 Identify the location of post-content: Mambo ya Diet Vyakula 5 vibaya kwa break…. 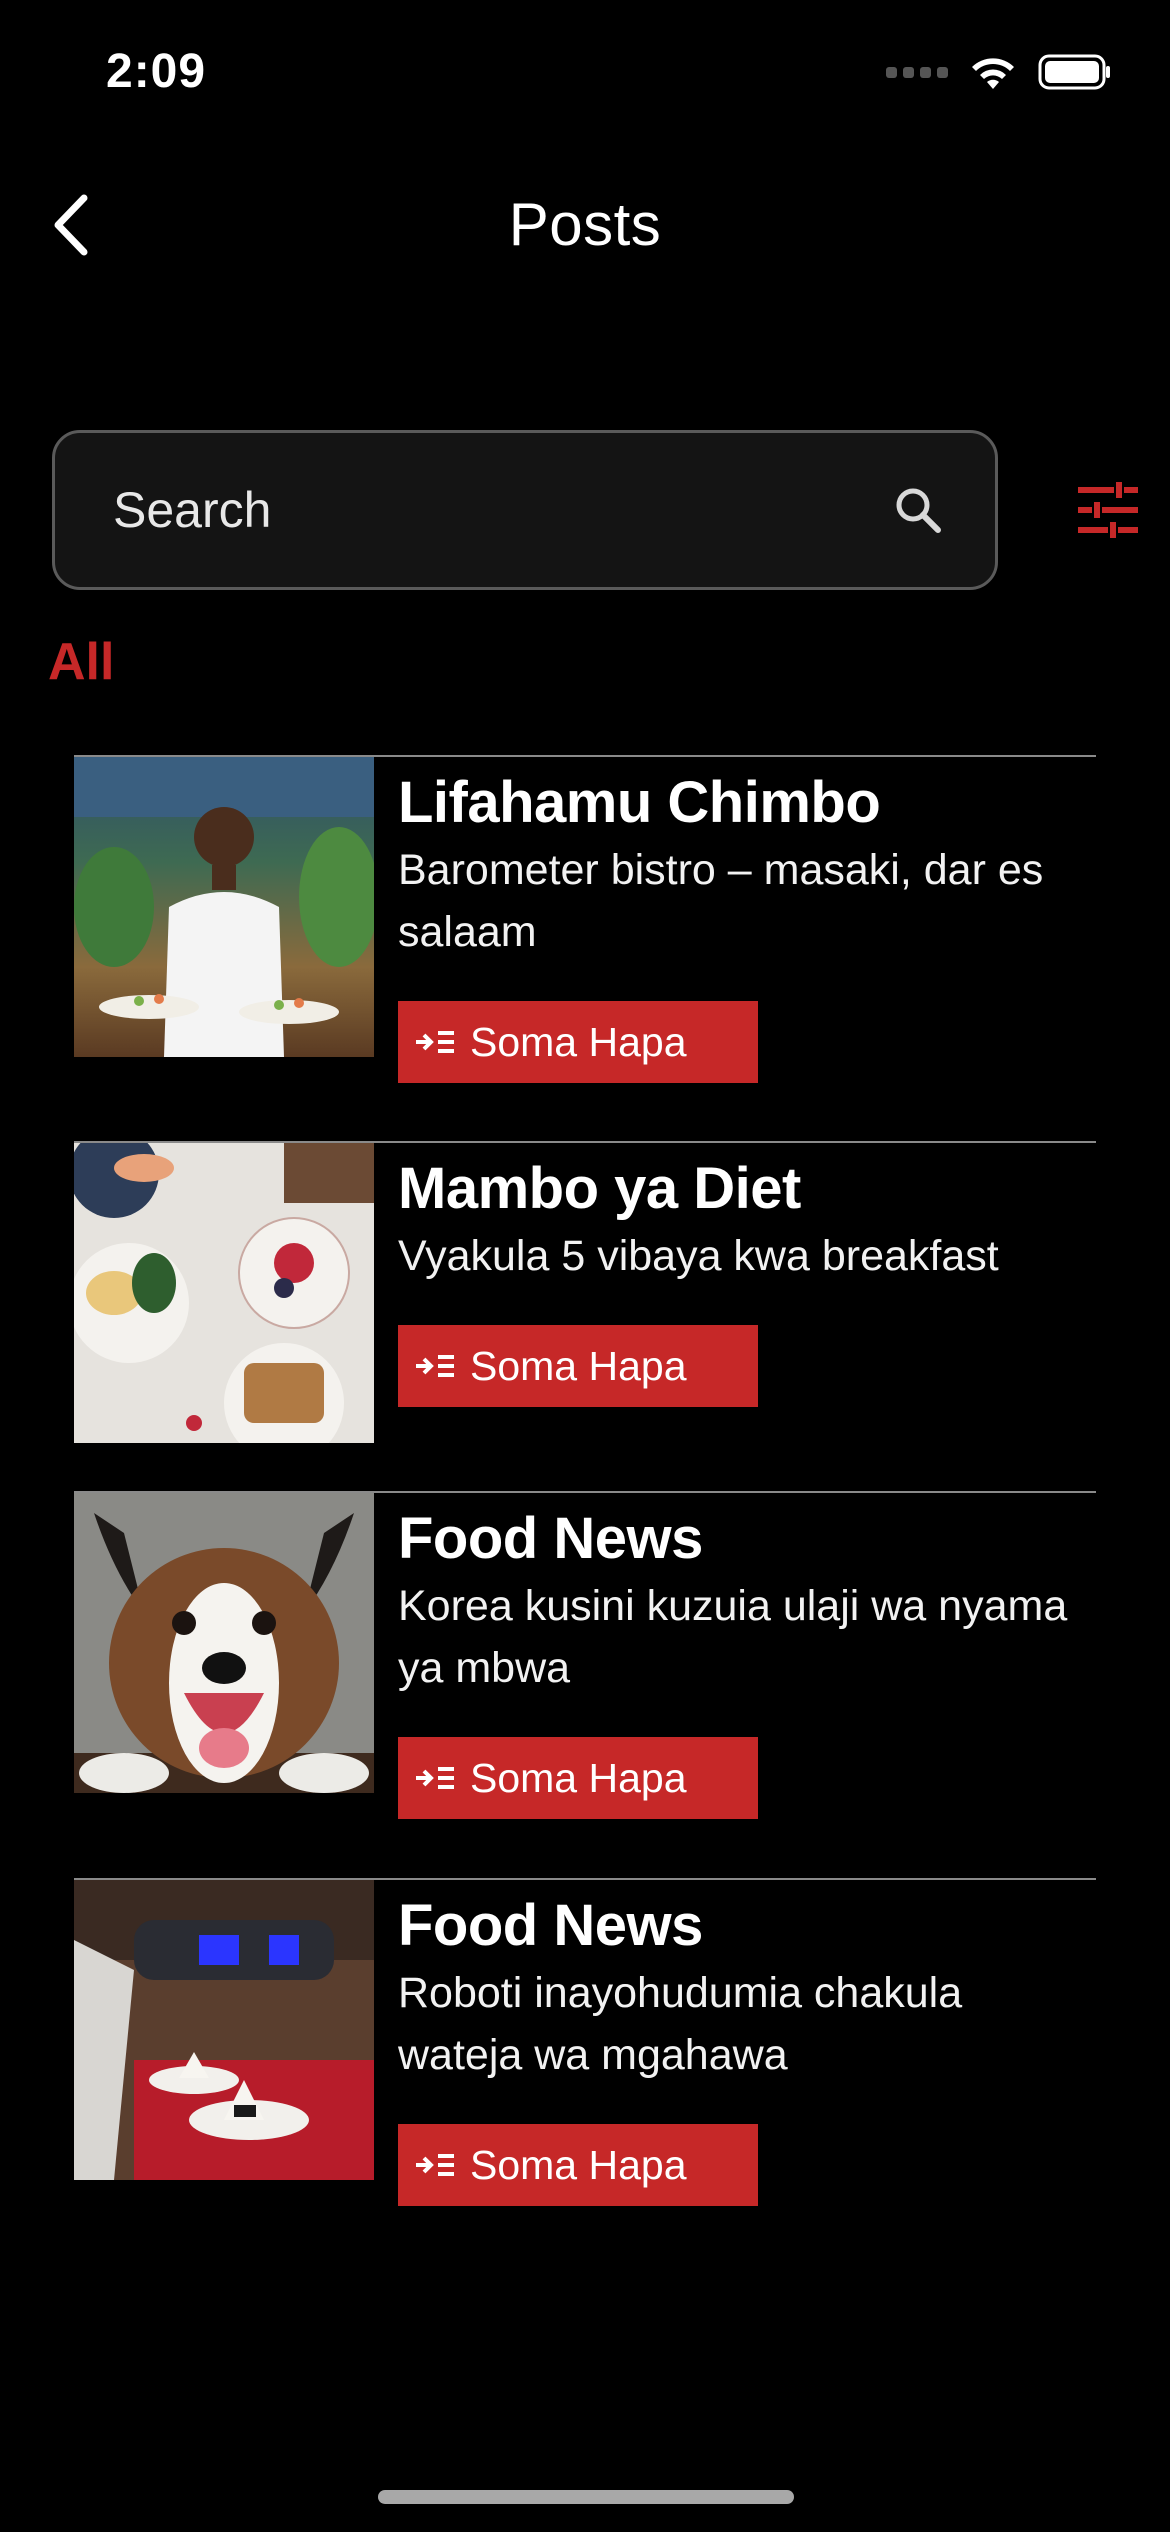
(735, 1317).